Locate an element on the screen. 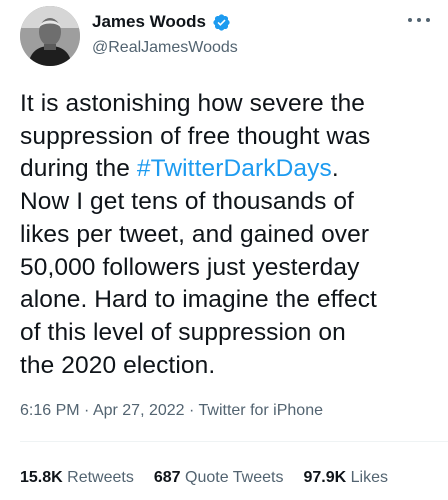  more-options-icon is located at coordinates (419, 20).